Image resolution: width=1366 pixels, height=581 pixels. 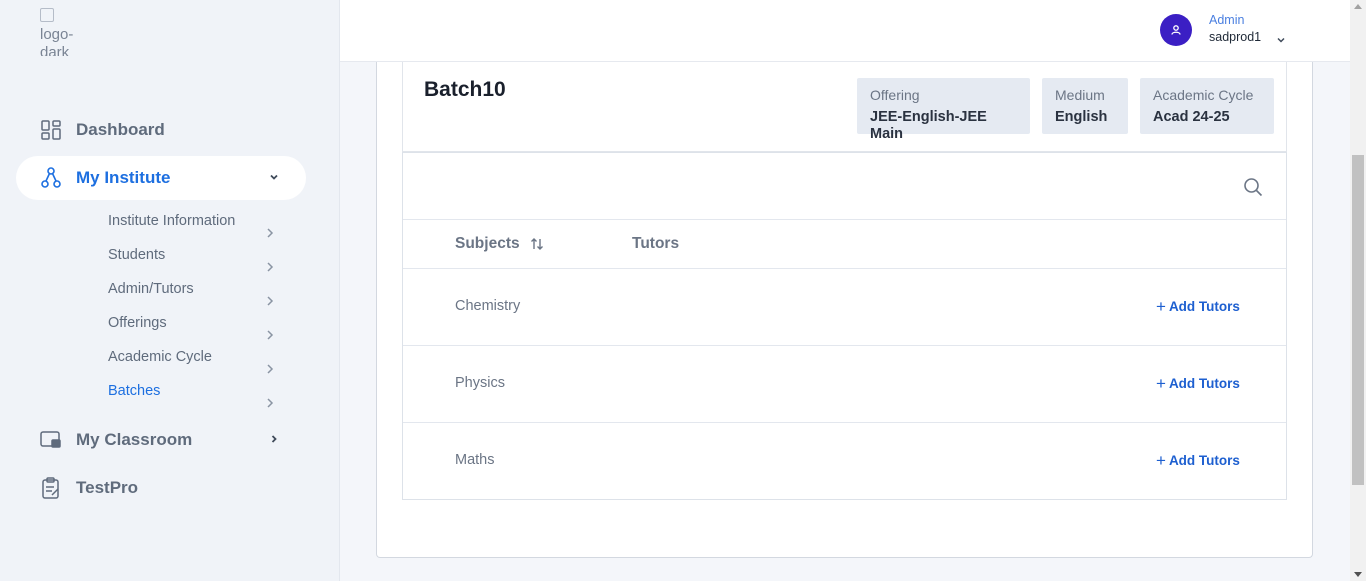 I want to click on sidebar-item-my-classroom: My Classroom, so click(x=161, y=440).